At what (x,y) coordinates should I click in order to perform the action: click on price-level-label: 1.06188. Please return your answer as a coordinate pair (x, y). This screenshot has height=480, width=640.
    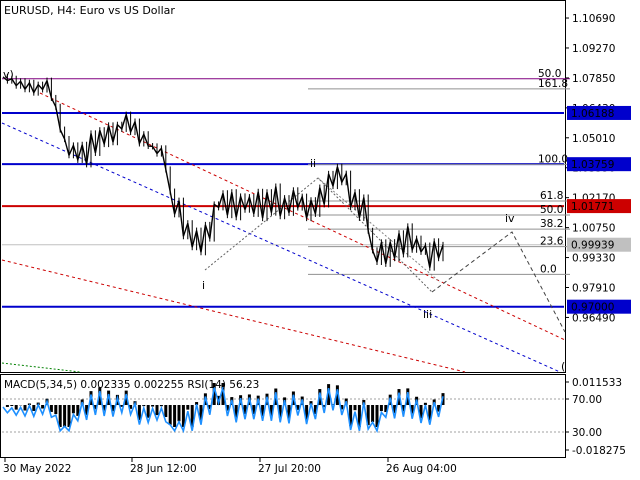
    Looking at the image, I should click on (592, 114).